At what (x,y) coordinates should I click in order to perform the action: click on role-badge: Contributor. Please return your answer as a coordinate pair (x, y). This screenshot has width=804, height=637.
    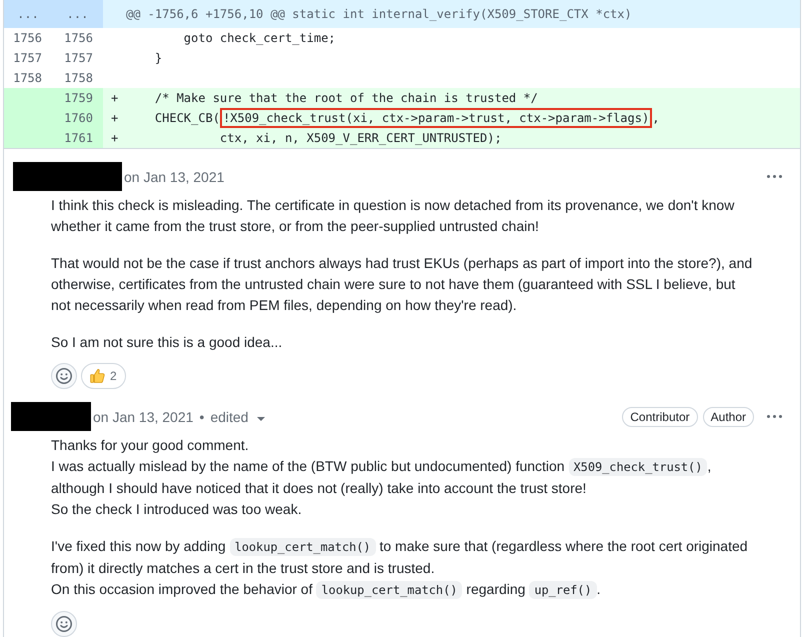
    Looking at the image, I should click on (660, 416).